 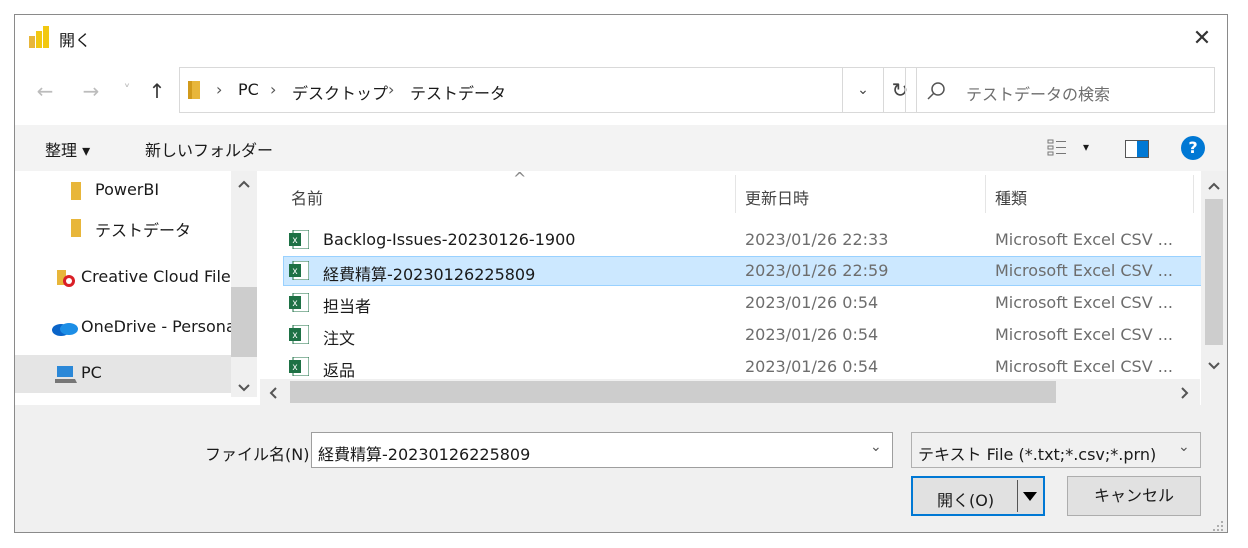 What do you see at coordinates (449, 239) in the screenshot?
I see `file-name: Backlog-Issues-20230126-1900` at bounding box center [449, 239].